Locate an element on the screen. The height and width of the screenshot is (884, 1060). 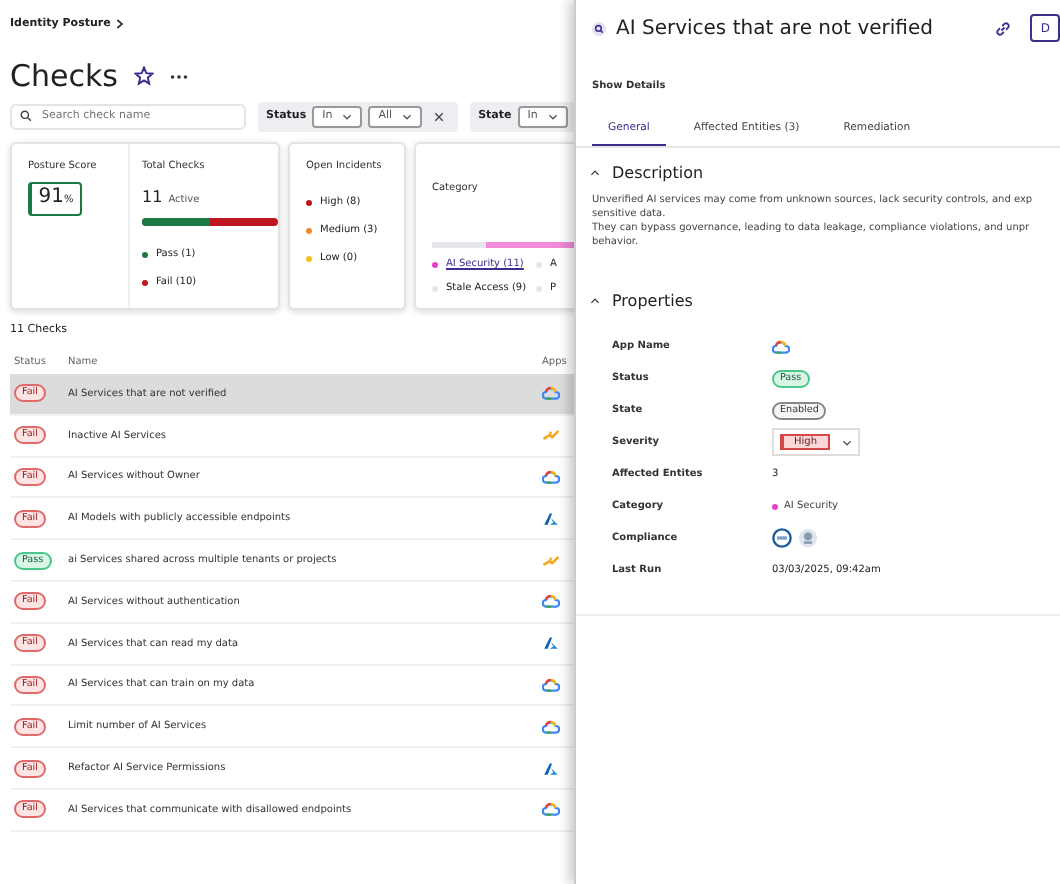
more-icon is located at coordinates (178, 76).